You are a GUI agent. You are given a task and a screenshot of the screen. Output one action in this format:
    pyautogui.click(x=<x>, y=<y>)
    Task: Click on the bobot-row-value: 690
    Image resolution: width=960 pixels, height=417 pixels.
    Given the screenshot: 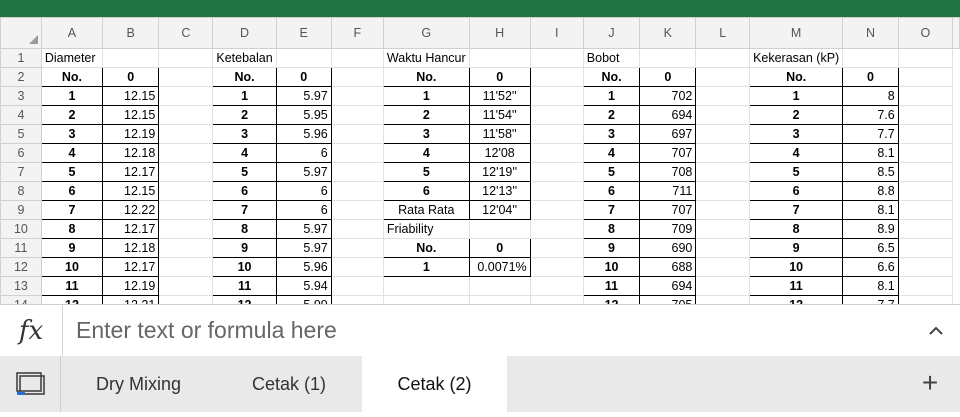 What is the action you would take?
    pyautogui.click(x=668, y=248)
    